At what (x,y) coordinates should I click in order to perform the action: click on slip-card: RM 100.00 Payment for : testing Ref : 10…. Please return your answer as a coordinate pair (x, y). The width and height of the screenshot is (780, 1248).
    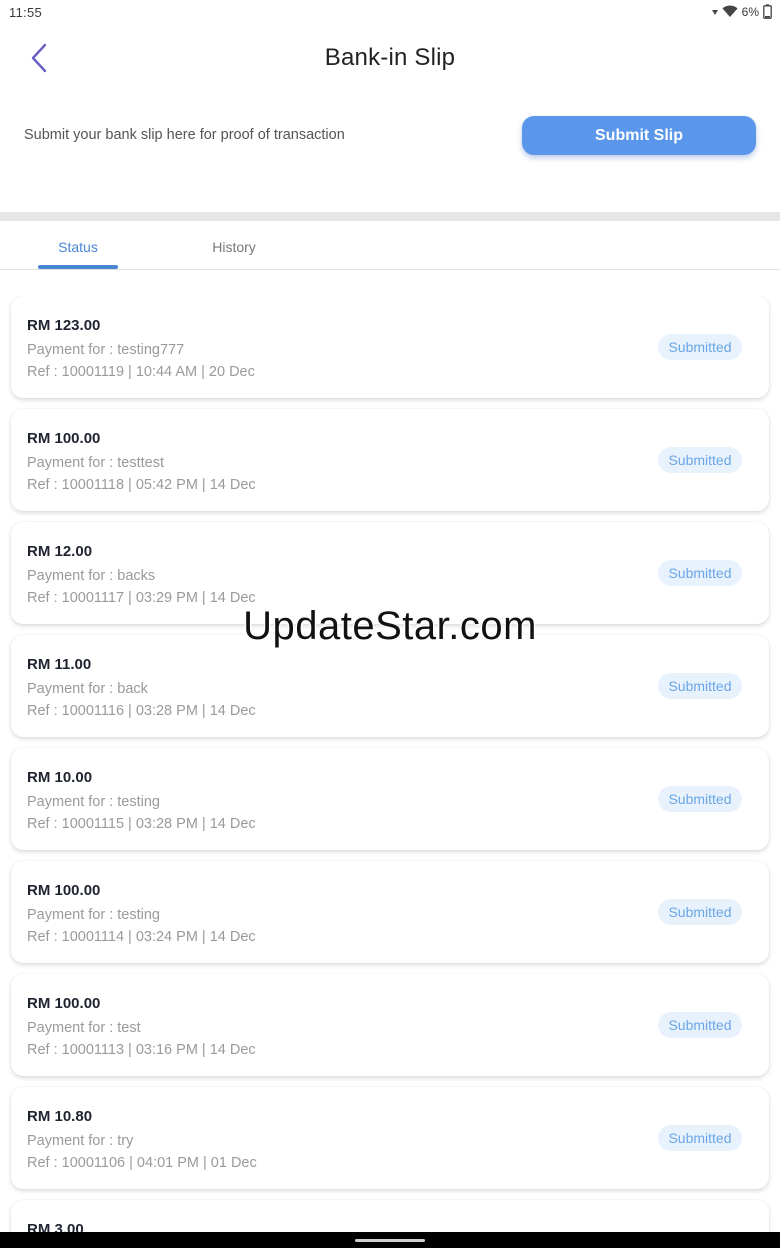
    Looking at the image, I should click on (390, 912).